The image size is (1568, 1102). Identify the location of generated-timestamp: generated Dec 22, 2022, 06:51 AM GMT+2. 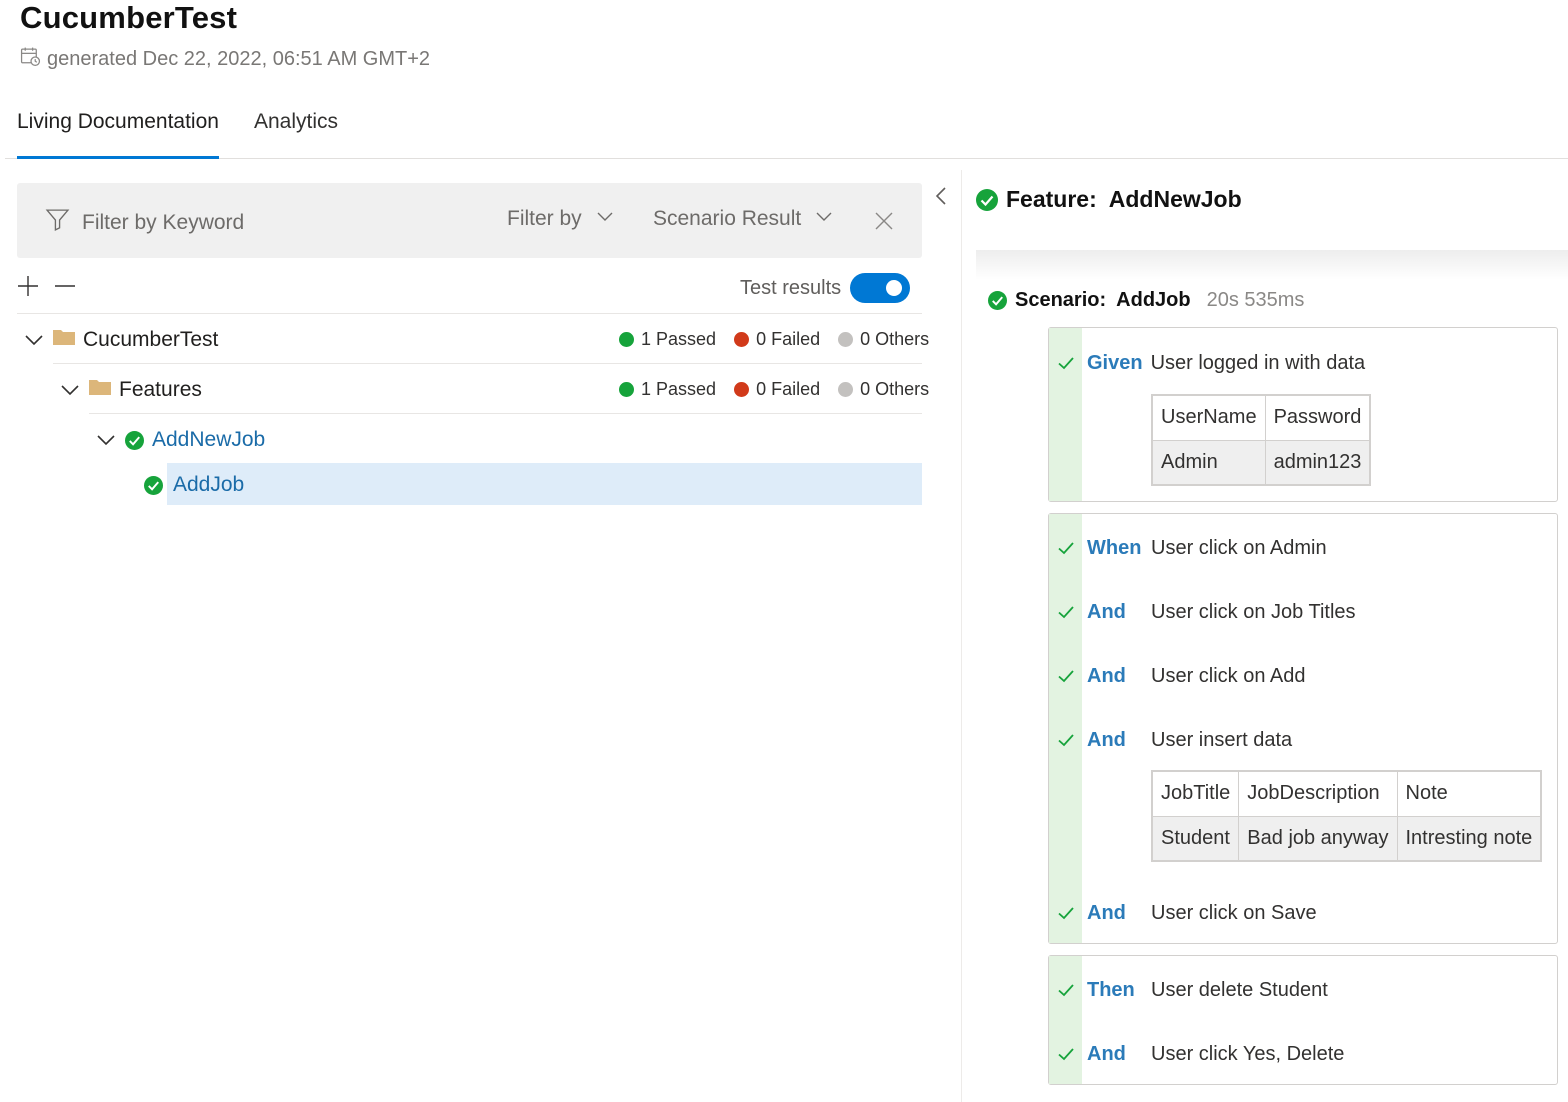
(225, 59).